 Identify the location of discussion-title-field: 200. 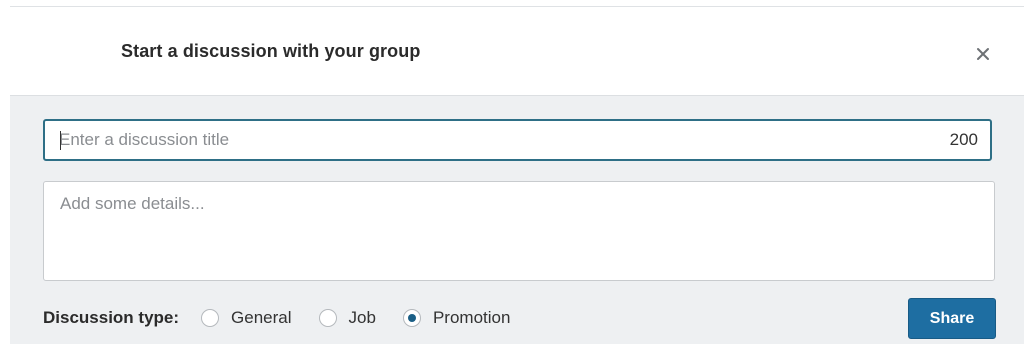
(517, 140).